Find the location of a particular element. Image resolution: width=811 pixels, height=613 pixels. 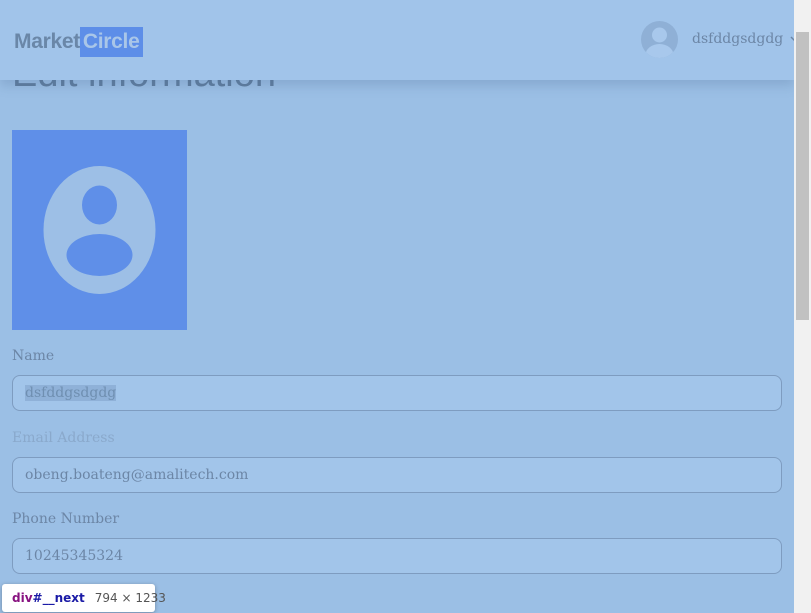

phone-field: 10245345324 is located at coordinates (397, 556).